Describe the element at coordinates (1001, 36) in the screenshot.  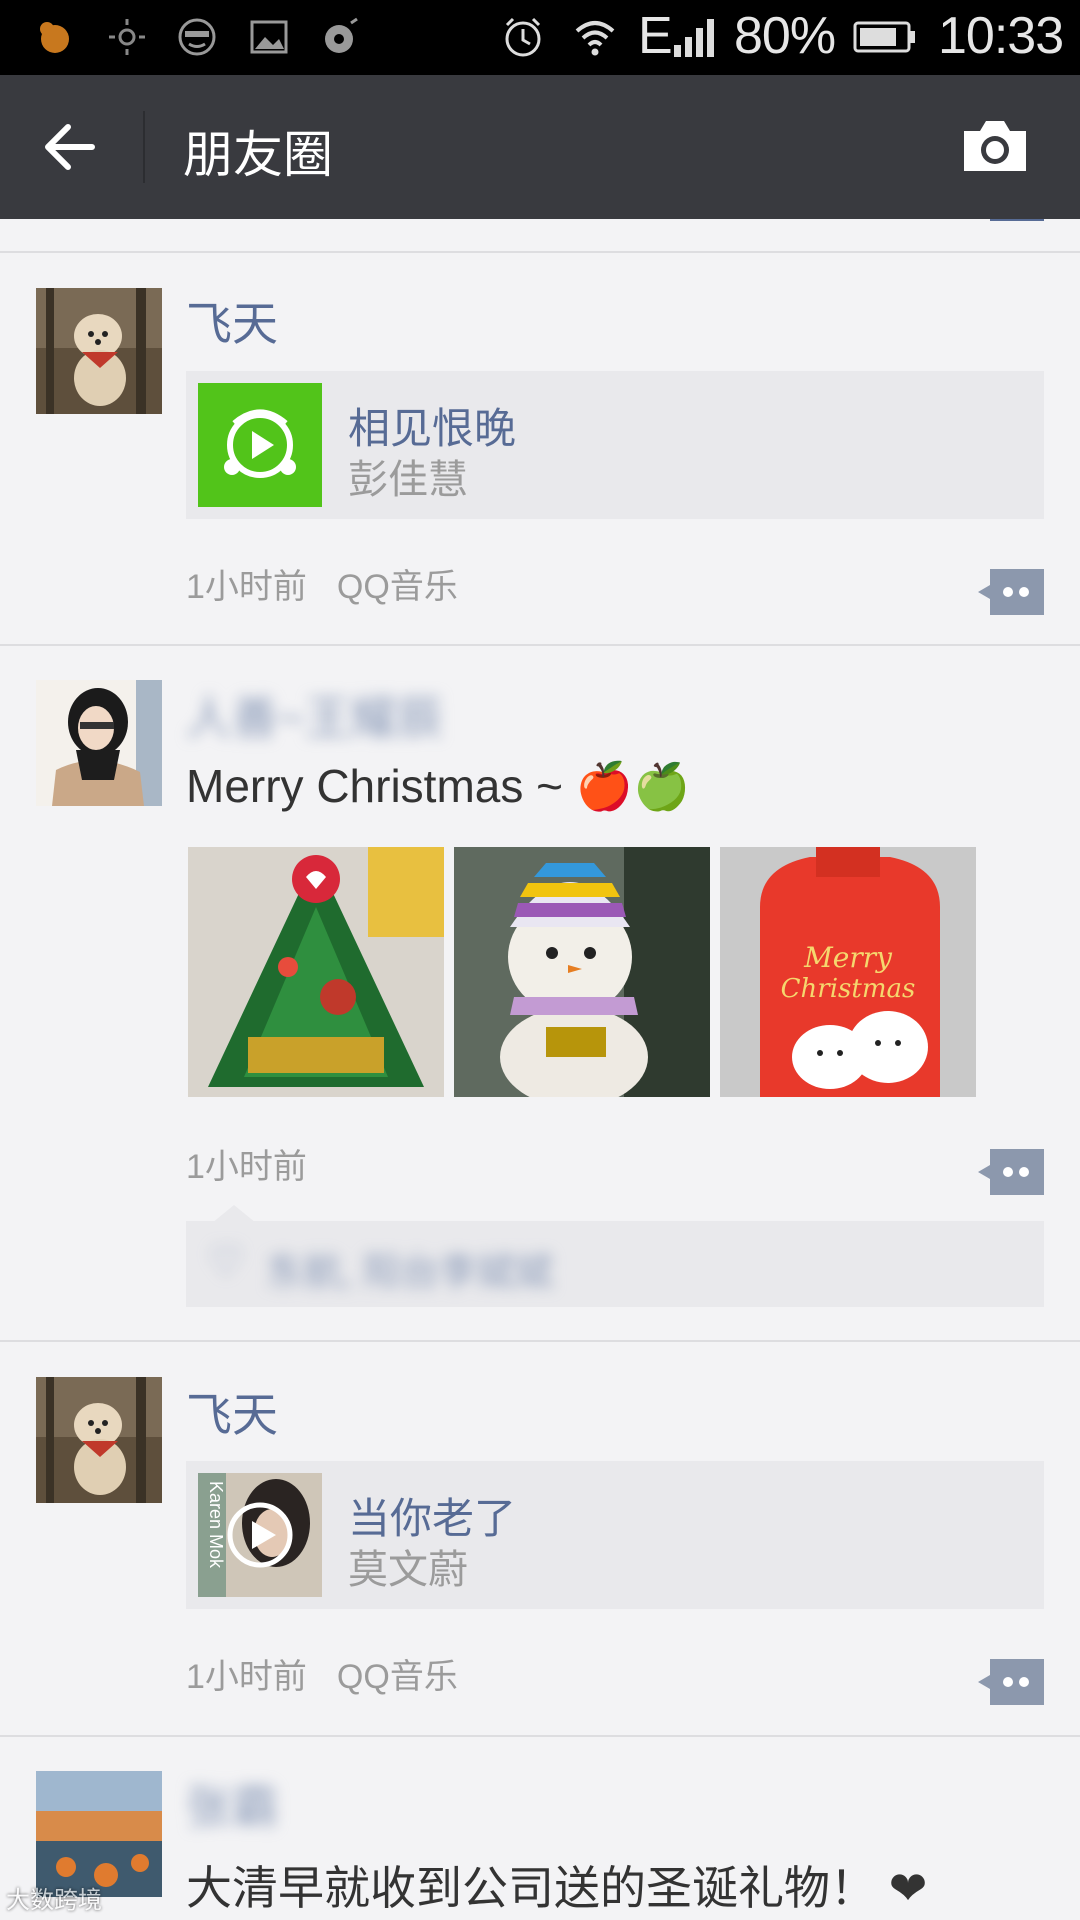
I see `clock: 10:33` at that location.